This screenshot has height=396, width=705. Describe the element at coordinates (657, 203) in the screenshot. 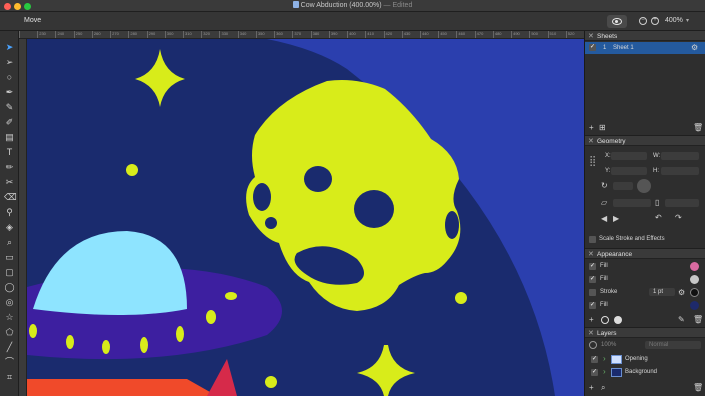

I see `lock-icon: ▯` at that location.